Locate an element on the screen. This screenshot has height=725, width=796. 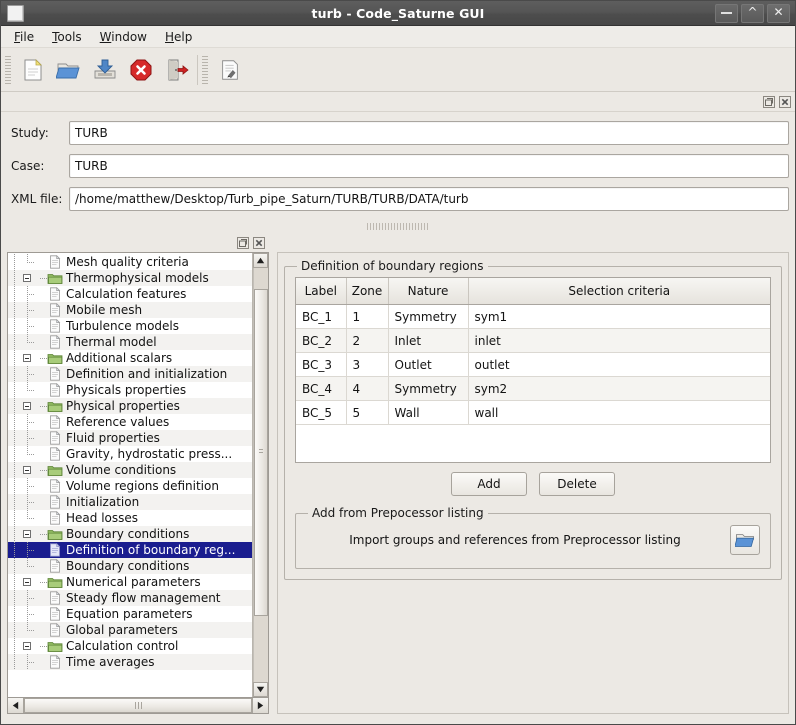
tree-item: Mesh quality criteria is located at coordinates (130, 262).